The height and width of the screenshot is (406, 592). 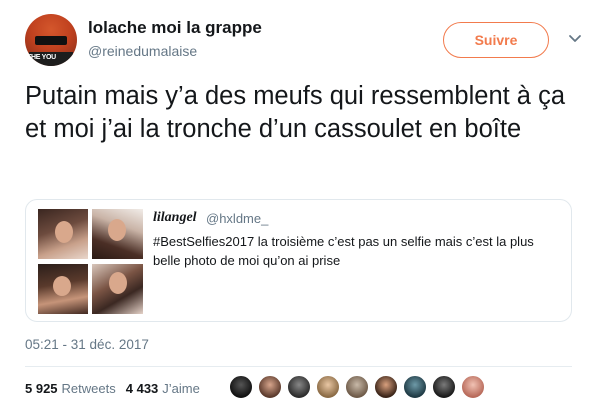 I want to click on follow-button: Suivre, so click(x=496, y=40).